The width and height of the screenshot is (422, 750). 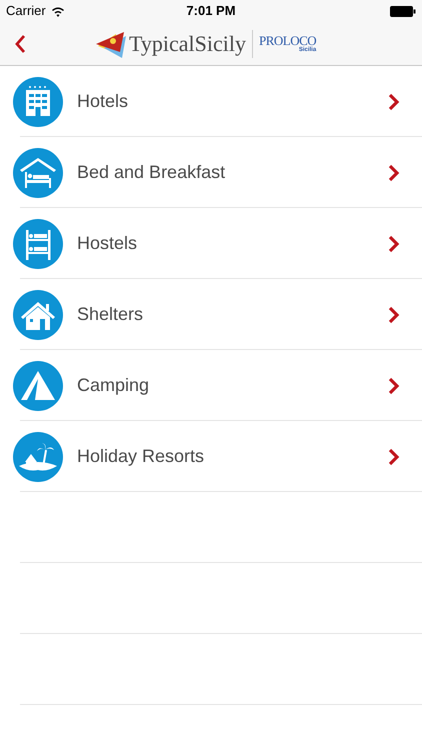 What do you see at coordinates (38, 457) in the screenshot?
I see `island-icon` at bounding box center [38, 457].